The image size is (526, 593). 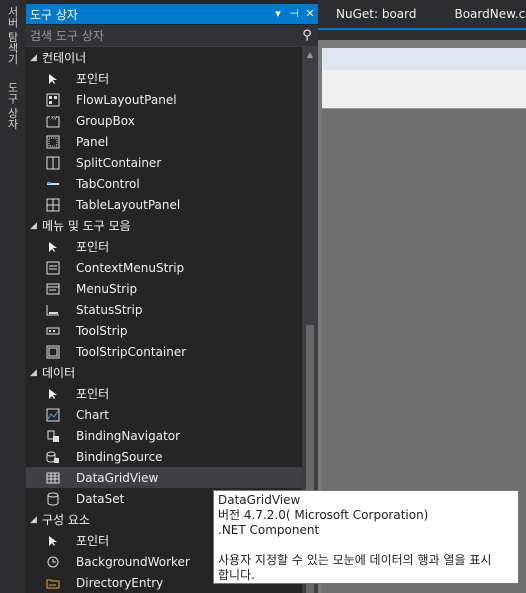 I want to click on toolbox-item-label: DirectoryEntry, so click(x=120, y=582).